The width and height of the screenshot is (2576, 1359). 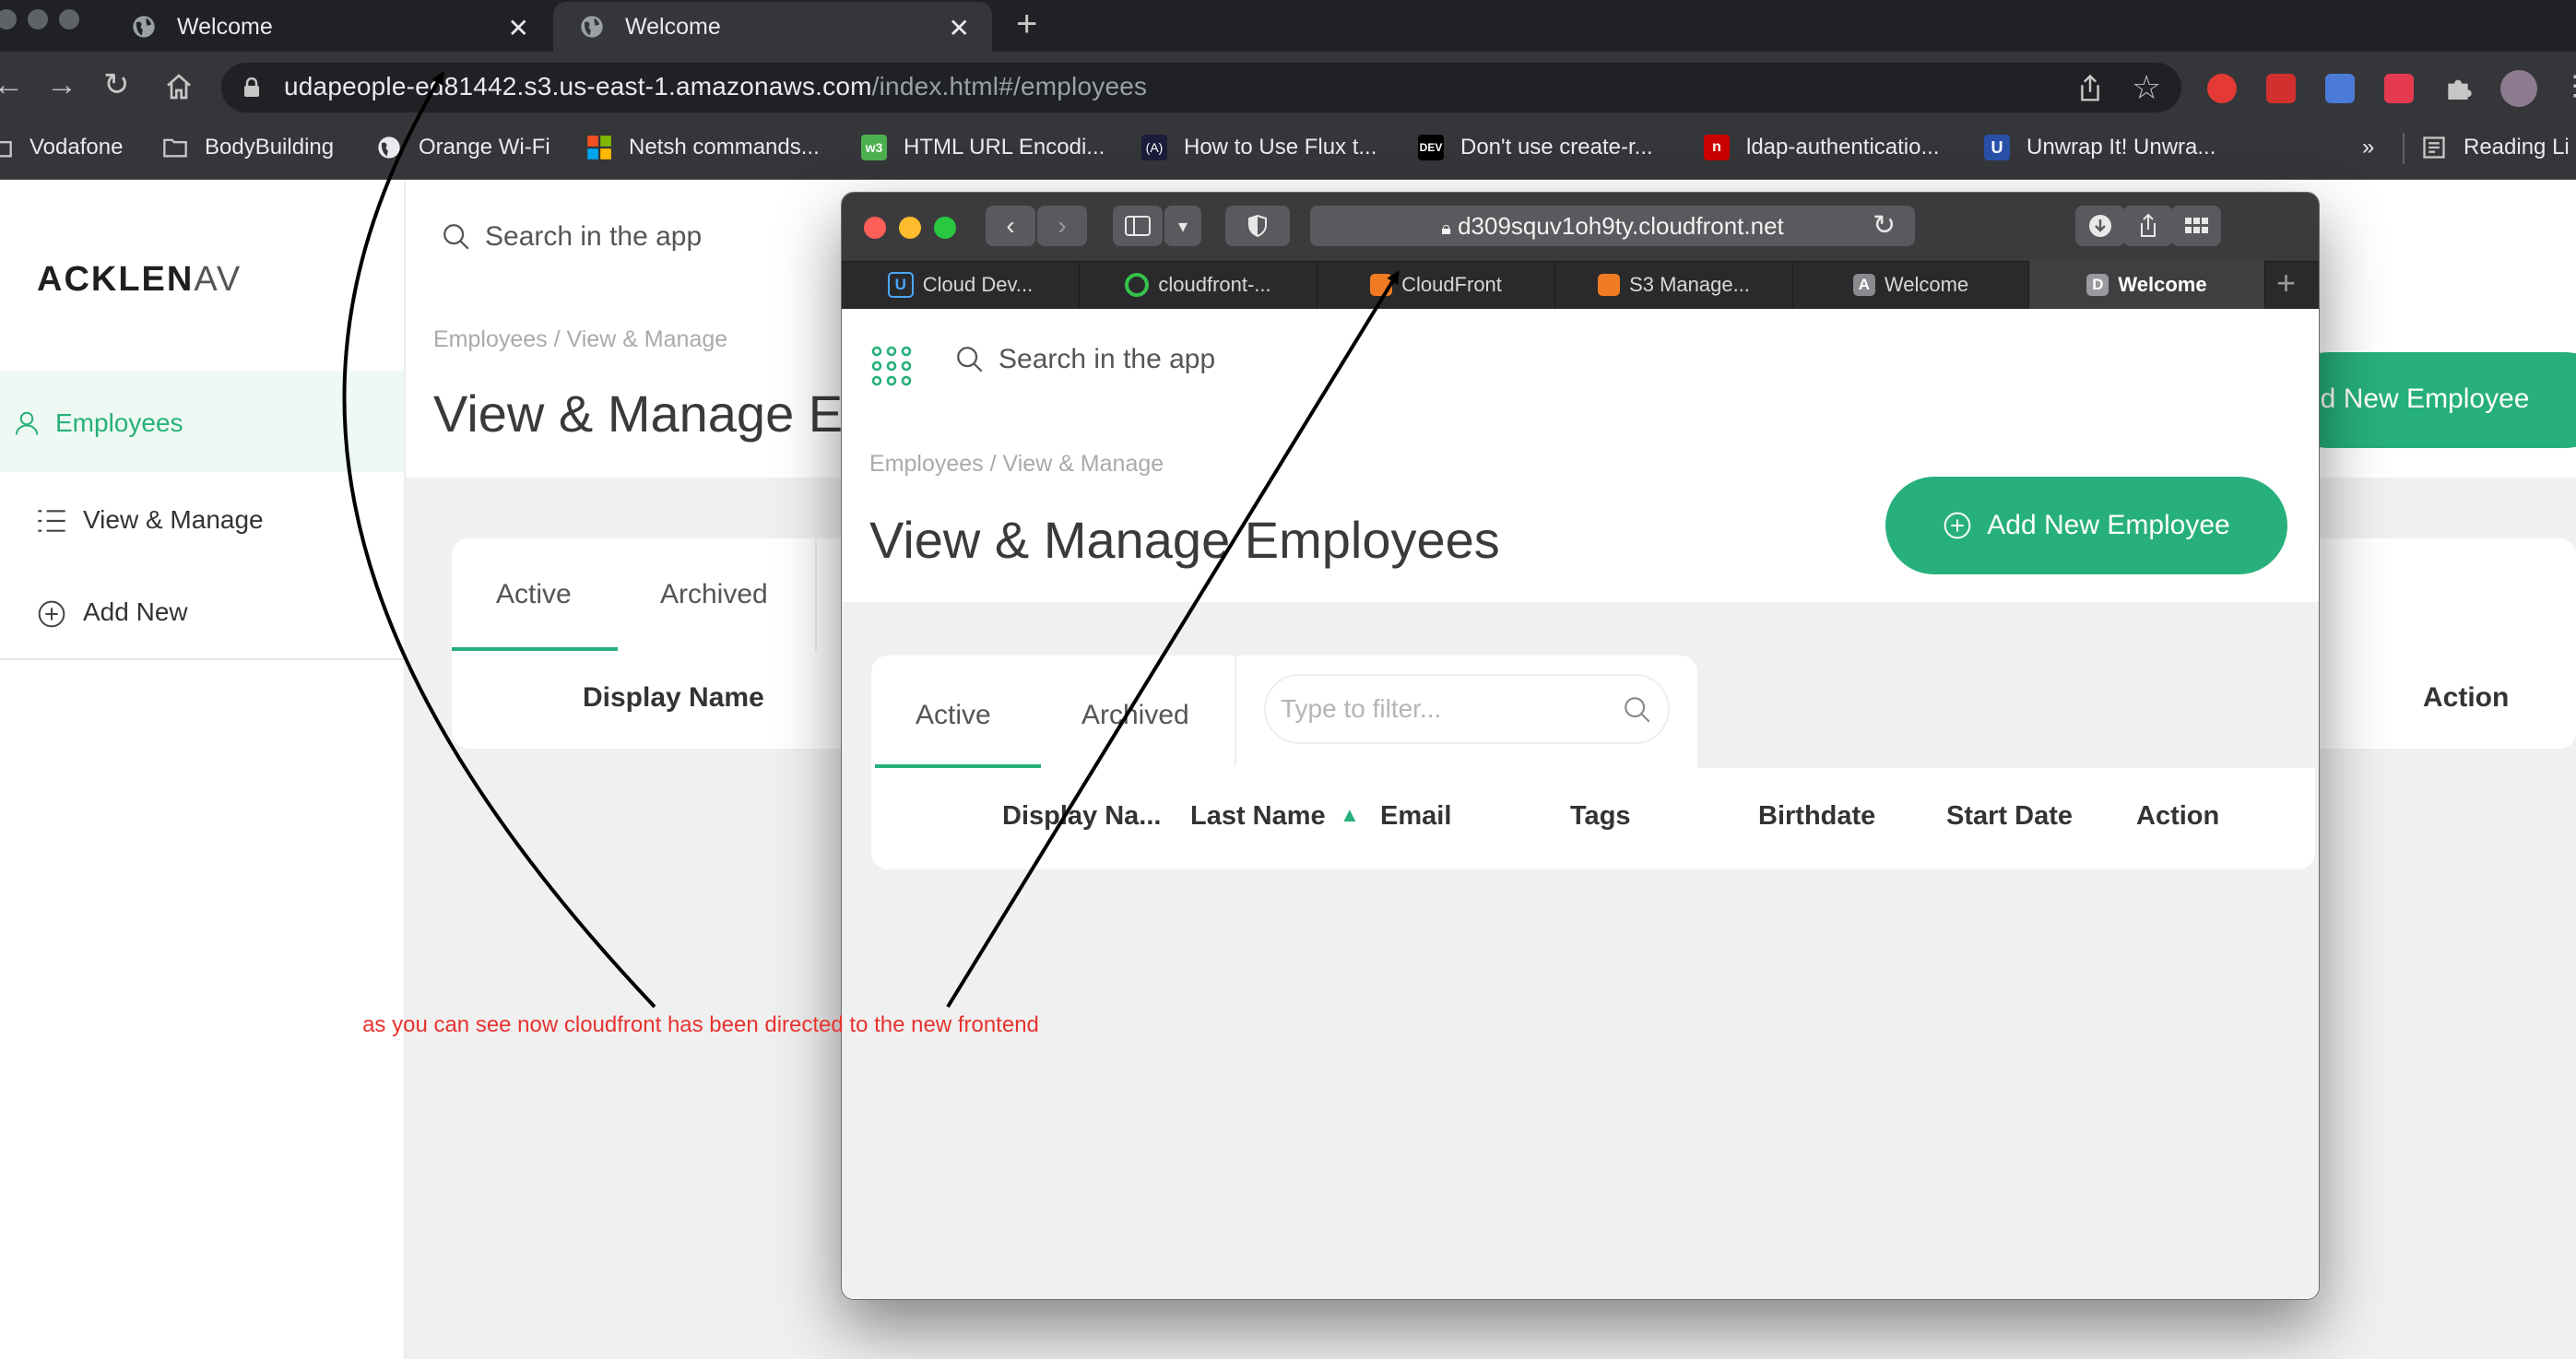 I want to click on letter-a-icon: A, so click(x=1863, y=285).